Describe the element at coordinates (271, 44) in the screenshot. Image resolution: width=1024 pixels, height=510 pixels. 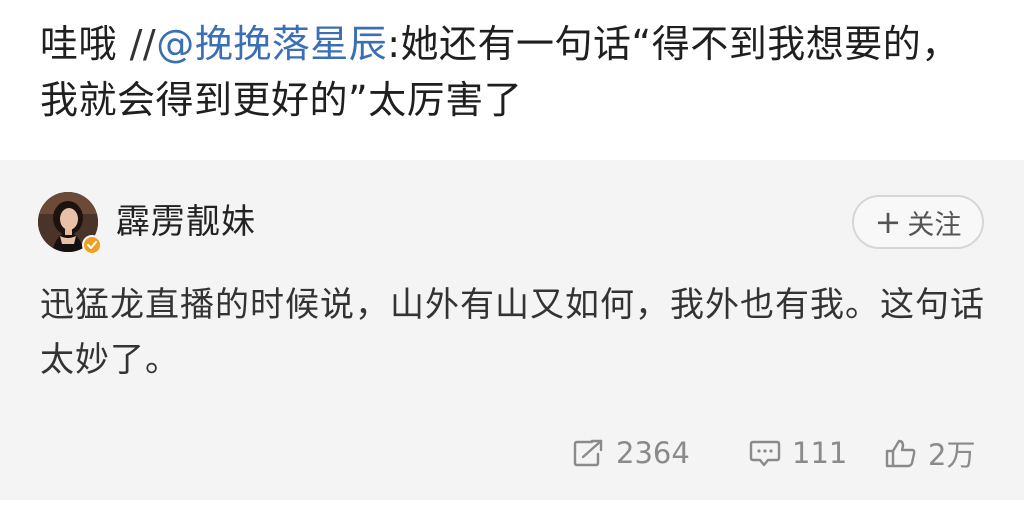
I see `user-mention-link: @挽挽落星辰` at that location.